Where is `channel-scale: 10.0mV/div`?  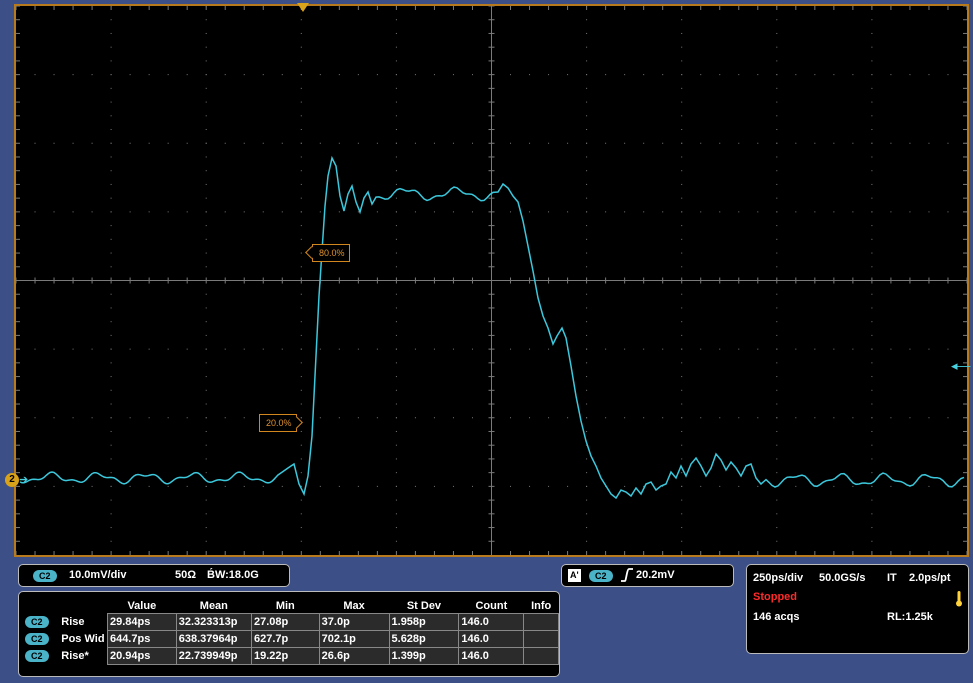 channel-scale: 10.0mV/div is located at coordinates (98, 575).